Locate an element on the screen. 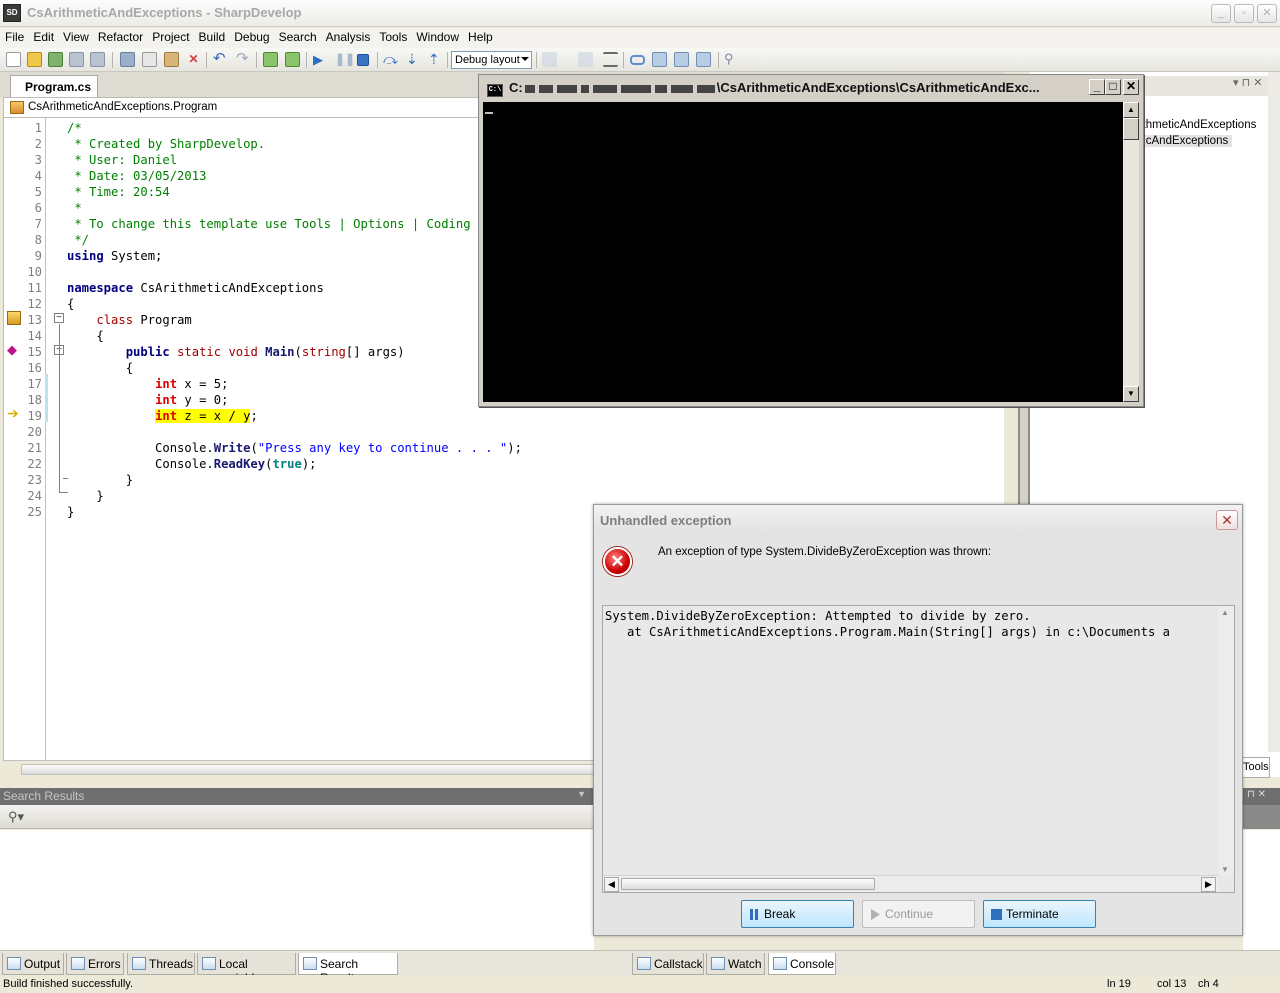 The height and width of the screenshot is (993, 1280). terminate-button: Terminate is located at coordinates (1039, 914).